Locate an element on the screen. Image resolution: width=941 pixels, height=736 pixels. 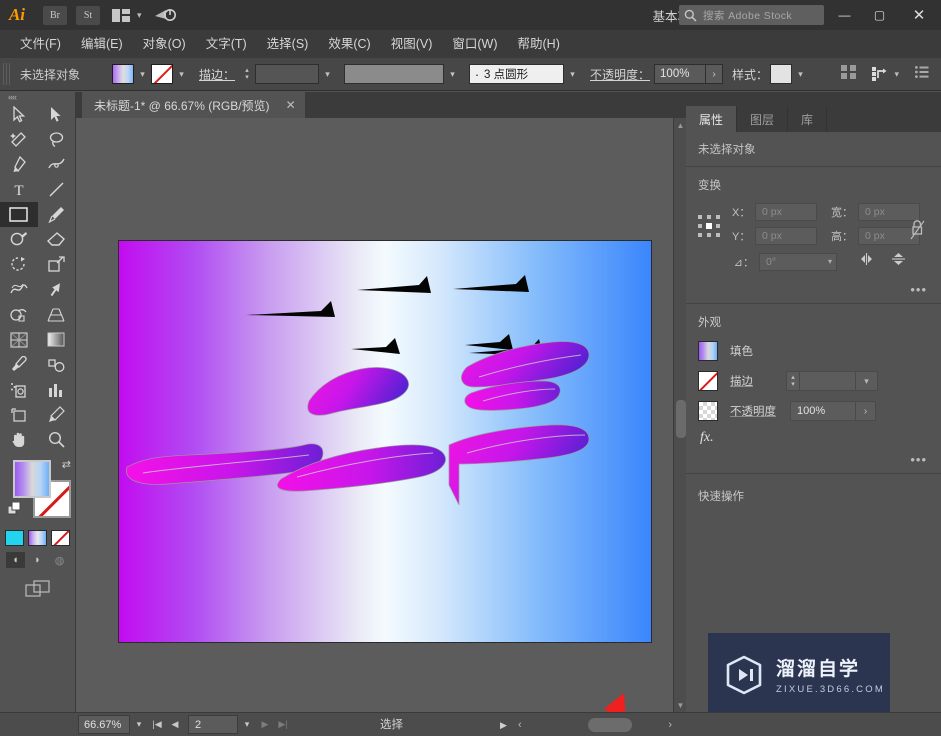
appearance-stroke-chevron-down-icon: ▾ is located at coordinates (867, 381).